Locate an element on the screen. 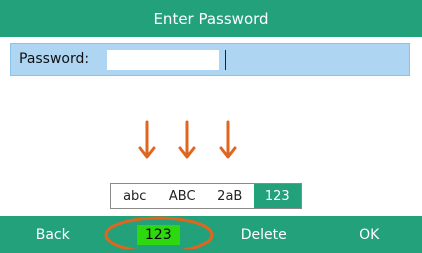 This screenshot has height=253, width=422. password-label: Password: is located at coordinates (54, 59).